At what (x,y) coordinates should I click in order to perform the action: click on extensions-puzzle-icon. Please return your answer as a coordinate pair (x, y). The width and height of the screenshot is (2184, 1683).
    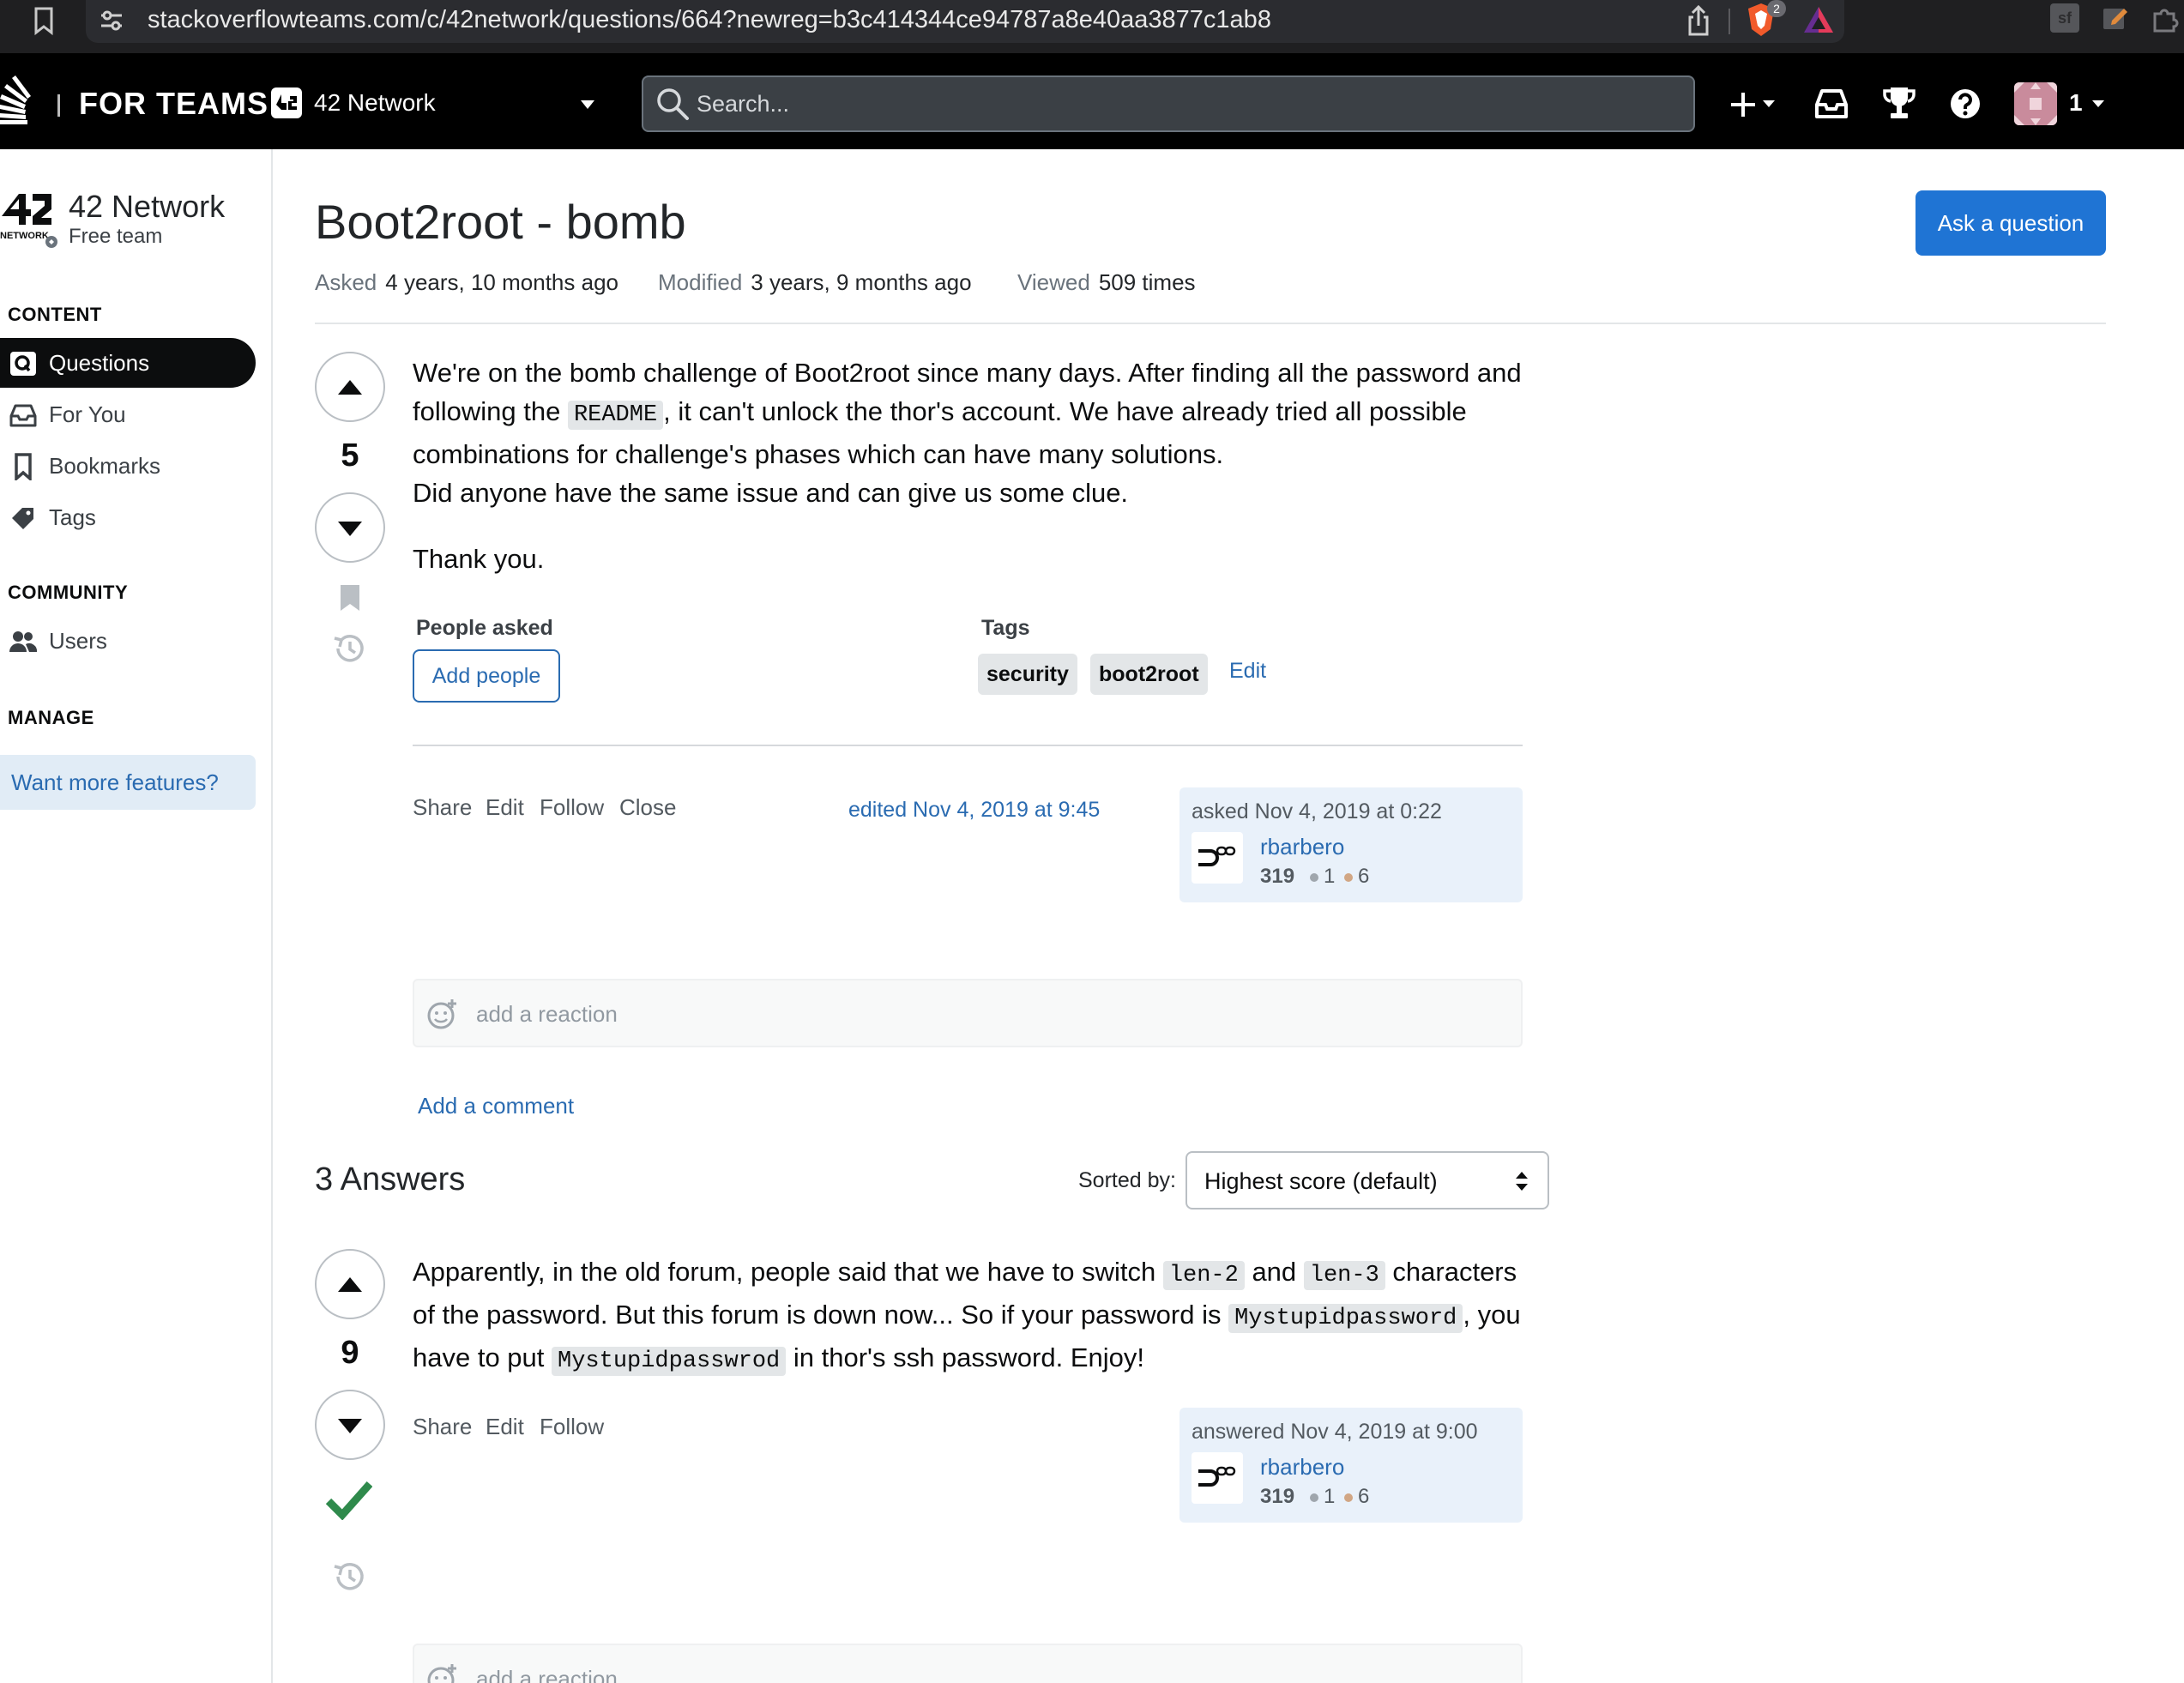
    Looking at the image, I should click on (2165, 18).